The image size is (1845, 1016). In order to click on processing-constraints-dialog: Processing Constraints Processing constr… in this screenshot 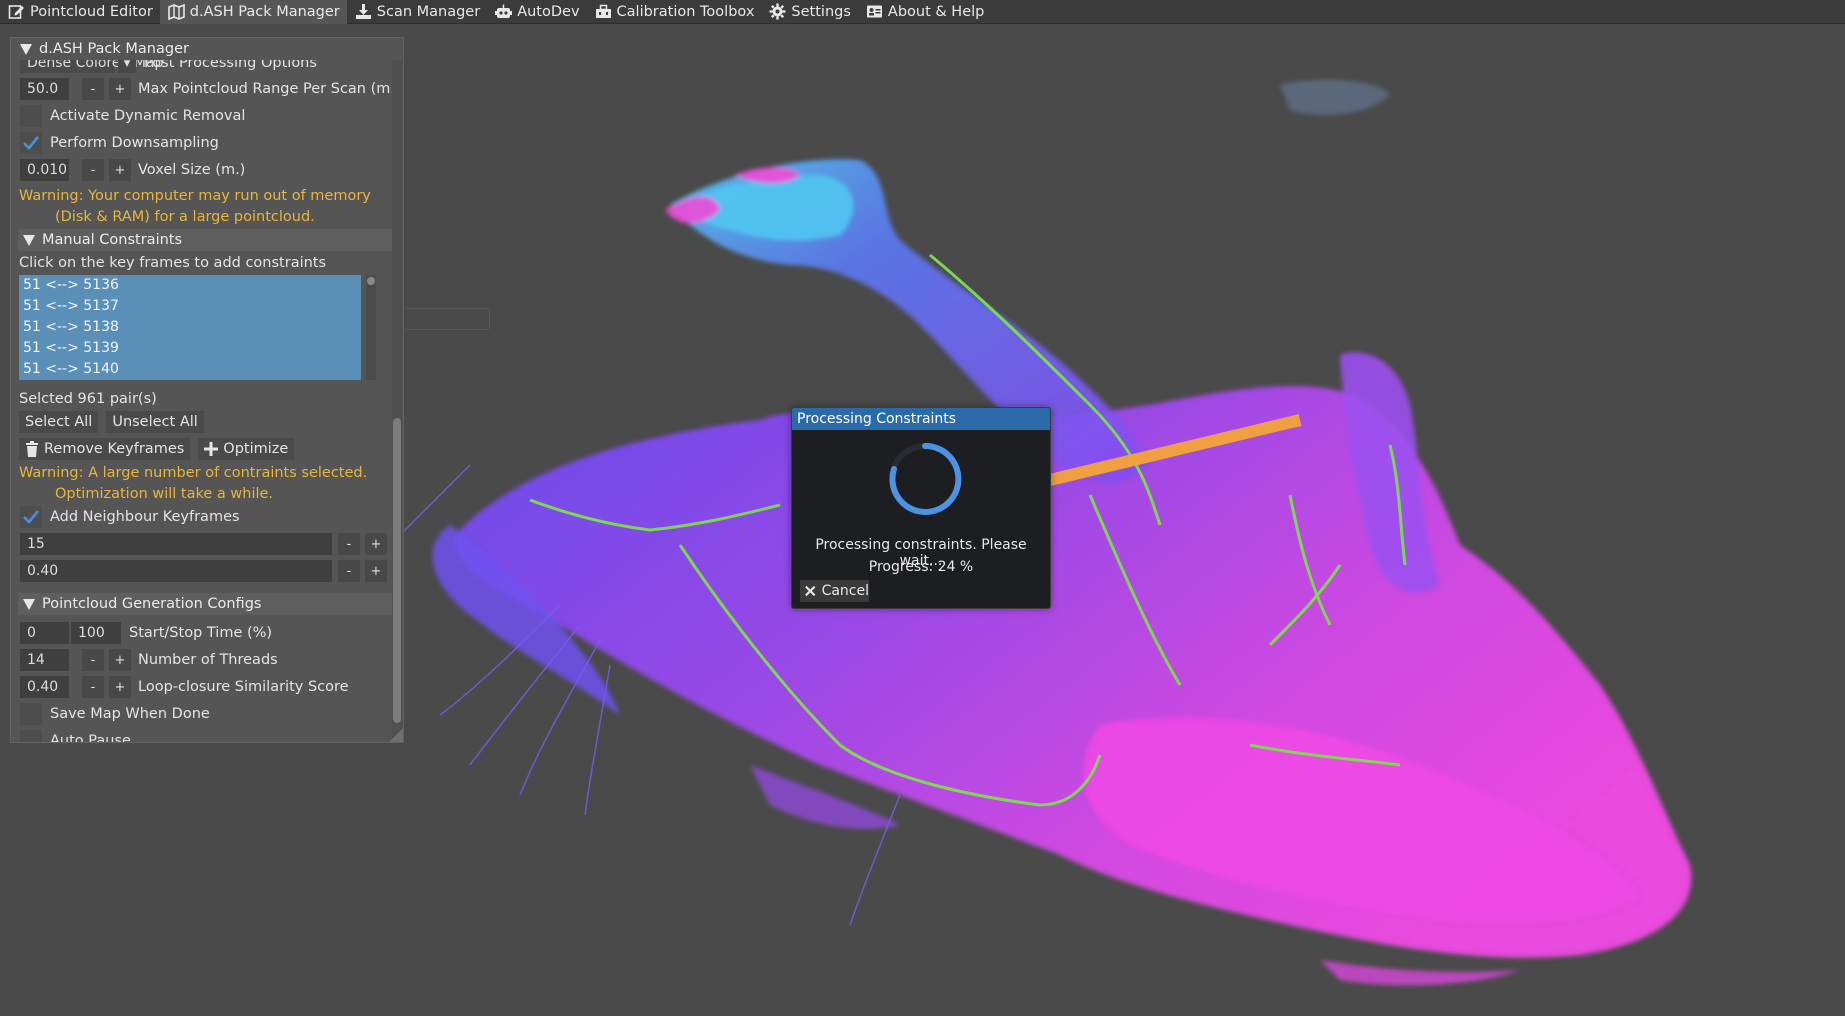, I will do `click(921, 508)`.